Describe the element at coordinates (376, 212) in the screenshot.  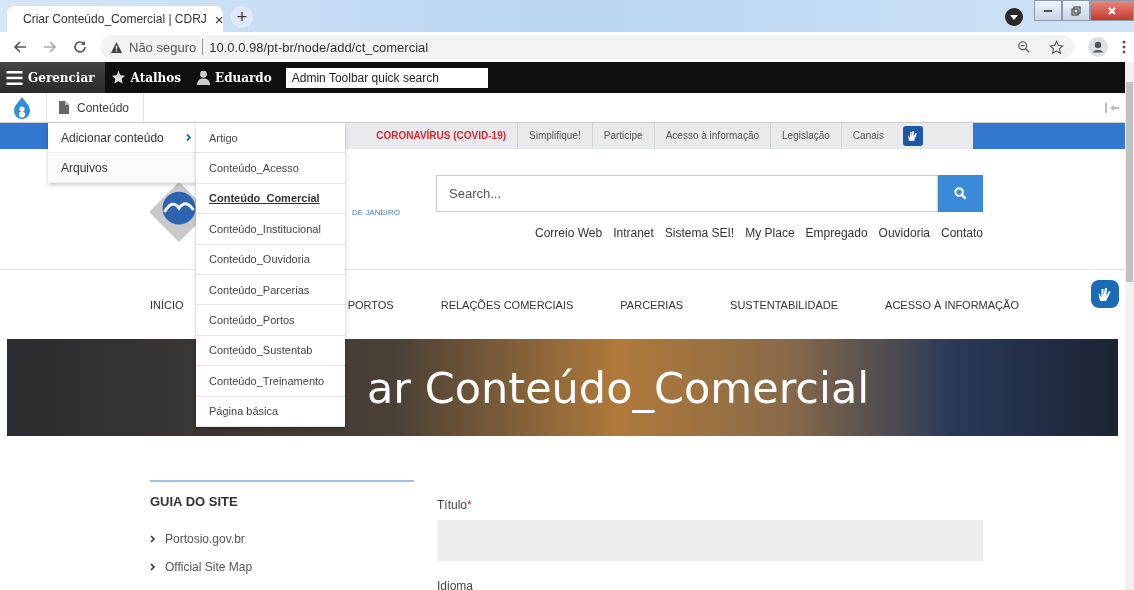
I see `logo-text: DE JANEIRO` at that location.